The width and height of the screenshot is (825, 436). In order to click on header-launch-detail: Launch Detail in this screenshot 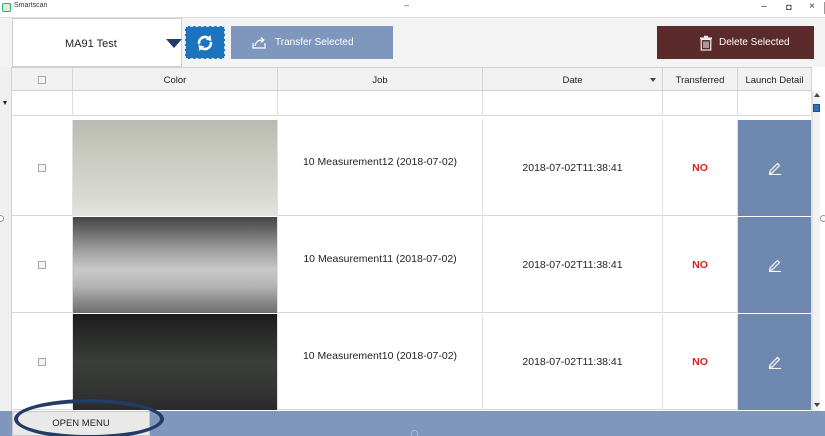, I will do `click(775, 80)`.